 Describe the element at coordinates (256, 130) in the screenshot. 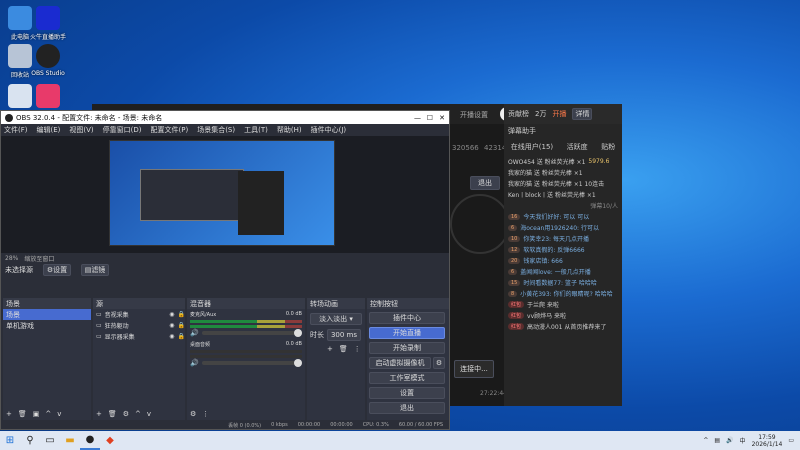

I see `menu-tools: 工具(T)` at that location.